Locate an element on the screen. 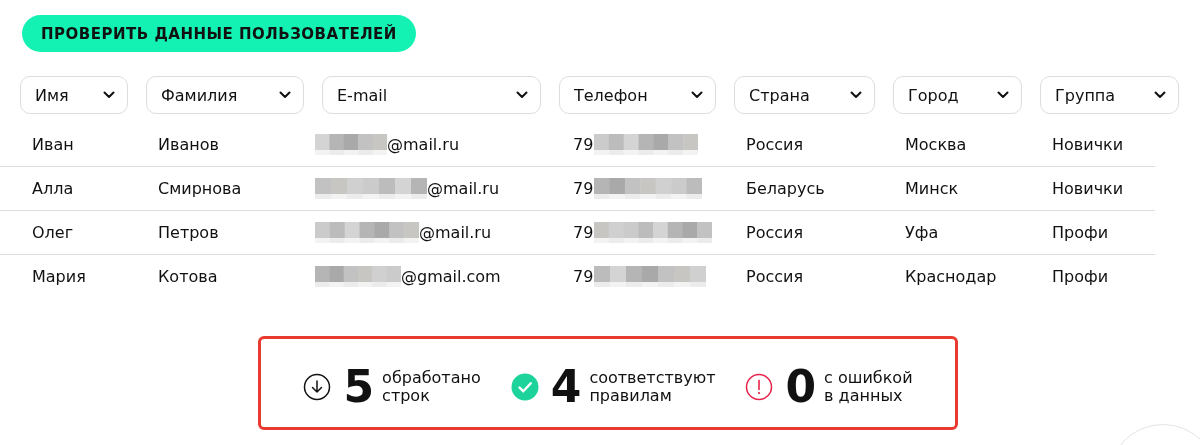  stat-label: с ошибкой в данных is located at coordinates (868, 387).